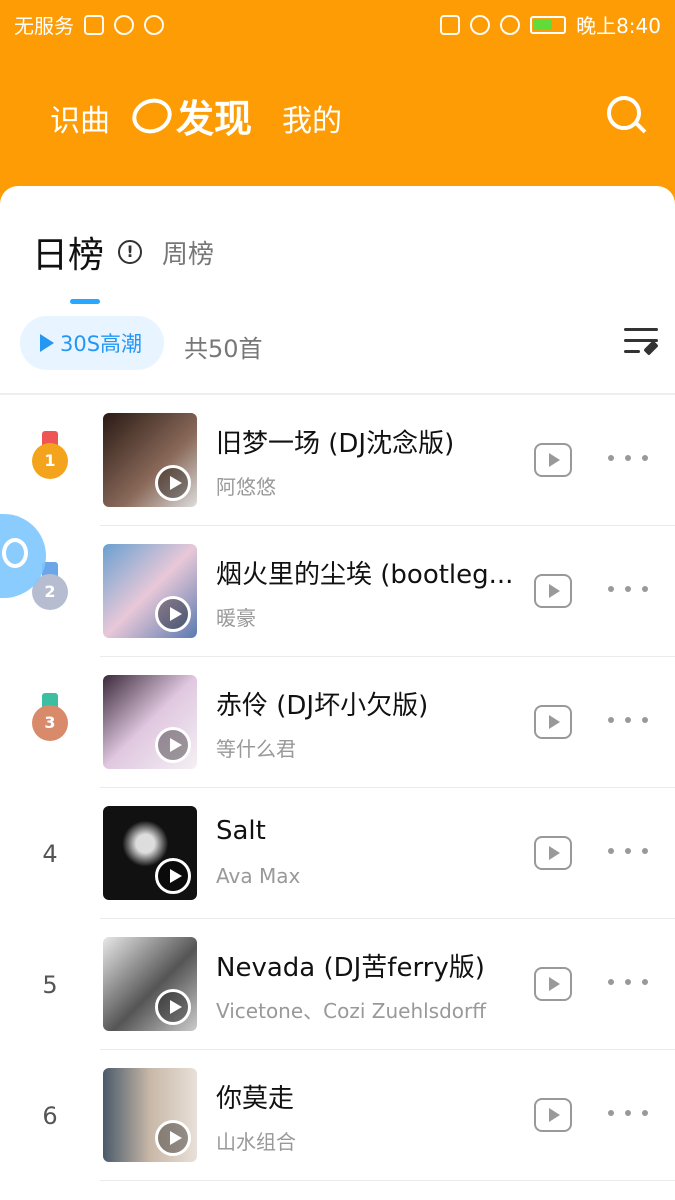 The image size is (675, 1200). I want to click on app-notification-icon, so click(94, 24).